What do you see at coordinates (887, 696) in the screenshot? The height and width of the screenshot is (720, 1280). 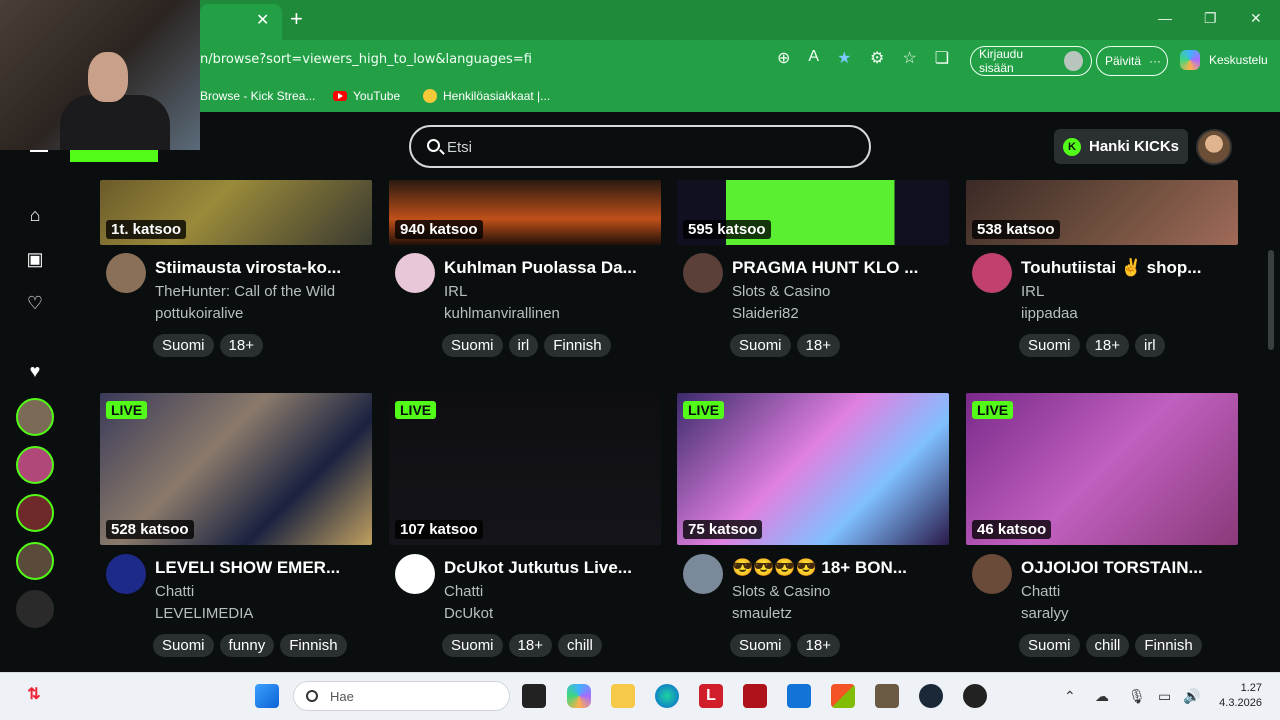 I see `game-app-icon` at bounding box center [887, 696].